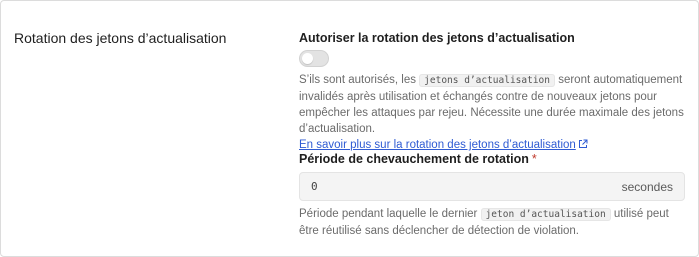 The image size is (699, 257). What do you see at coordinates (359, 80) in the screenshot?
I see `rotation-help-before: S’ils sont autorisés, les` at bounding box center [359, 80].